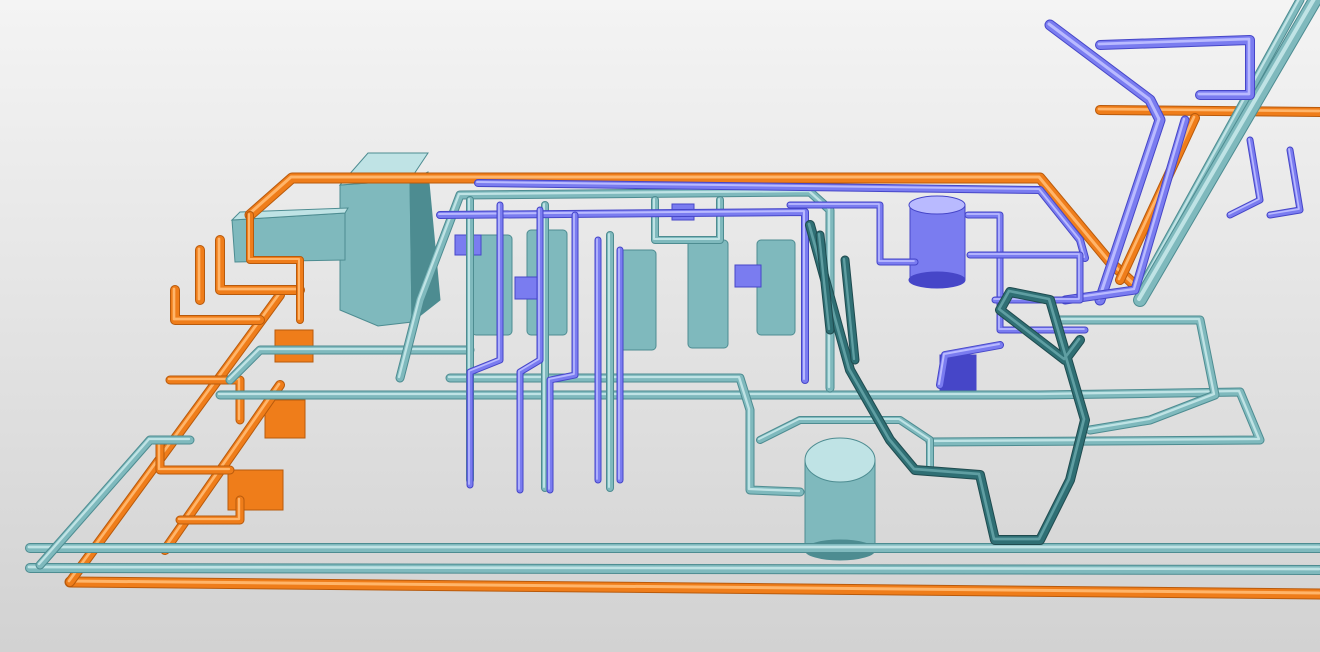  What do you see at coordinates (937, 280) in the screenshot?
I see `blue-vessel-bottom` at bounding box center [937, 280].